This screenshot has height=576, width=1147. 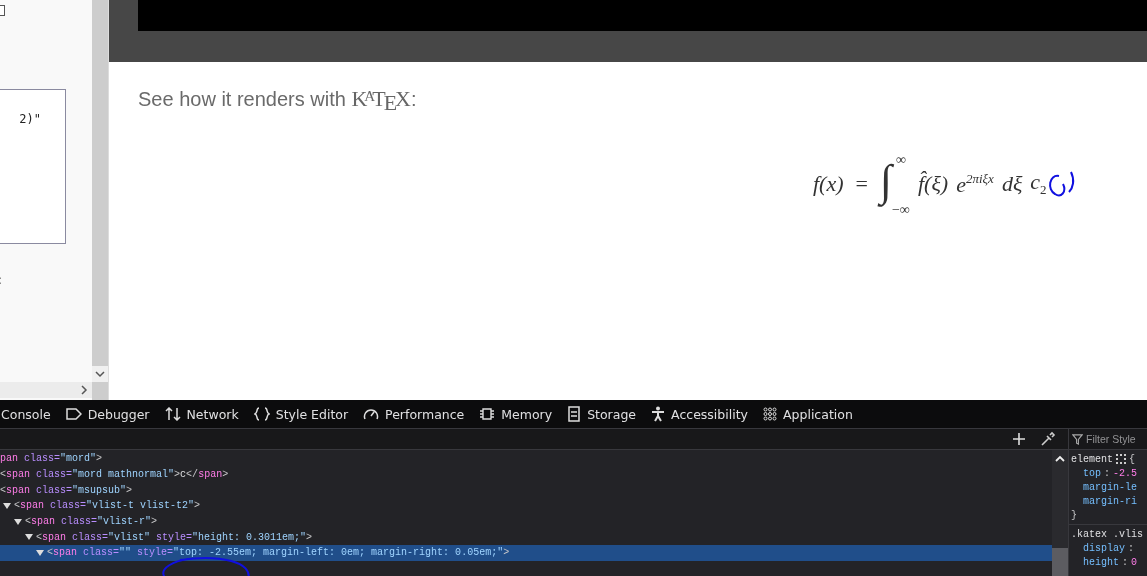 What do you see at coordinates (414, 414) in the screenshot?
I see `devtools-tab: Performance` at bounding box center [414, 414].